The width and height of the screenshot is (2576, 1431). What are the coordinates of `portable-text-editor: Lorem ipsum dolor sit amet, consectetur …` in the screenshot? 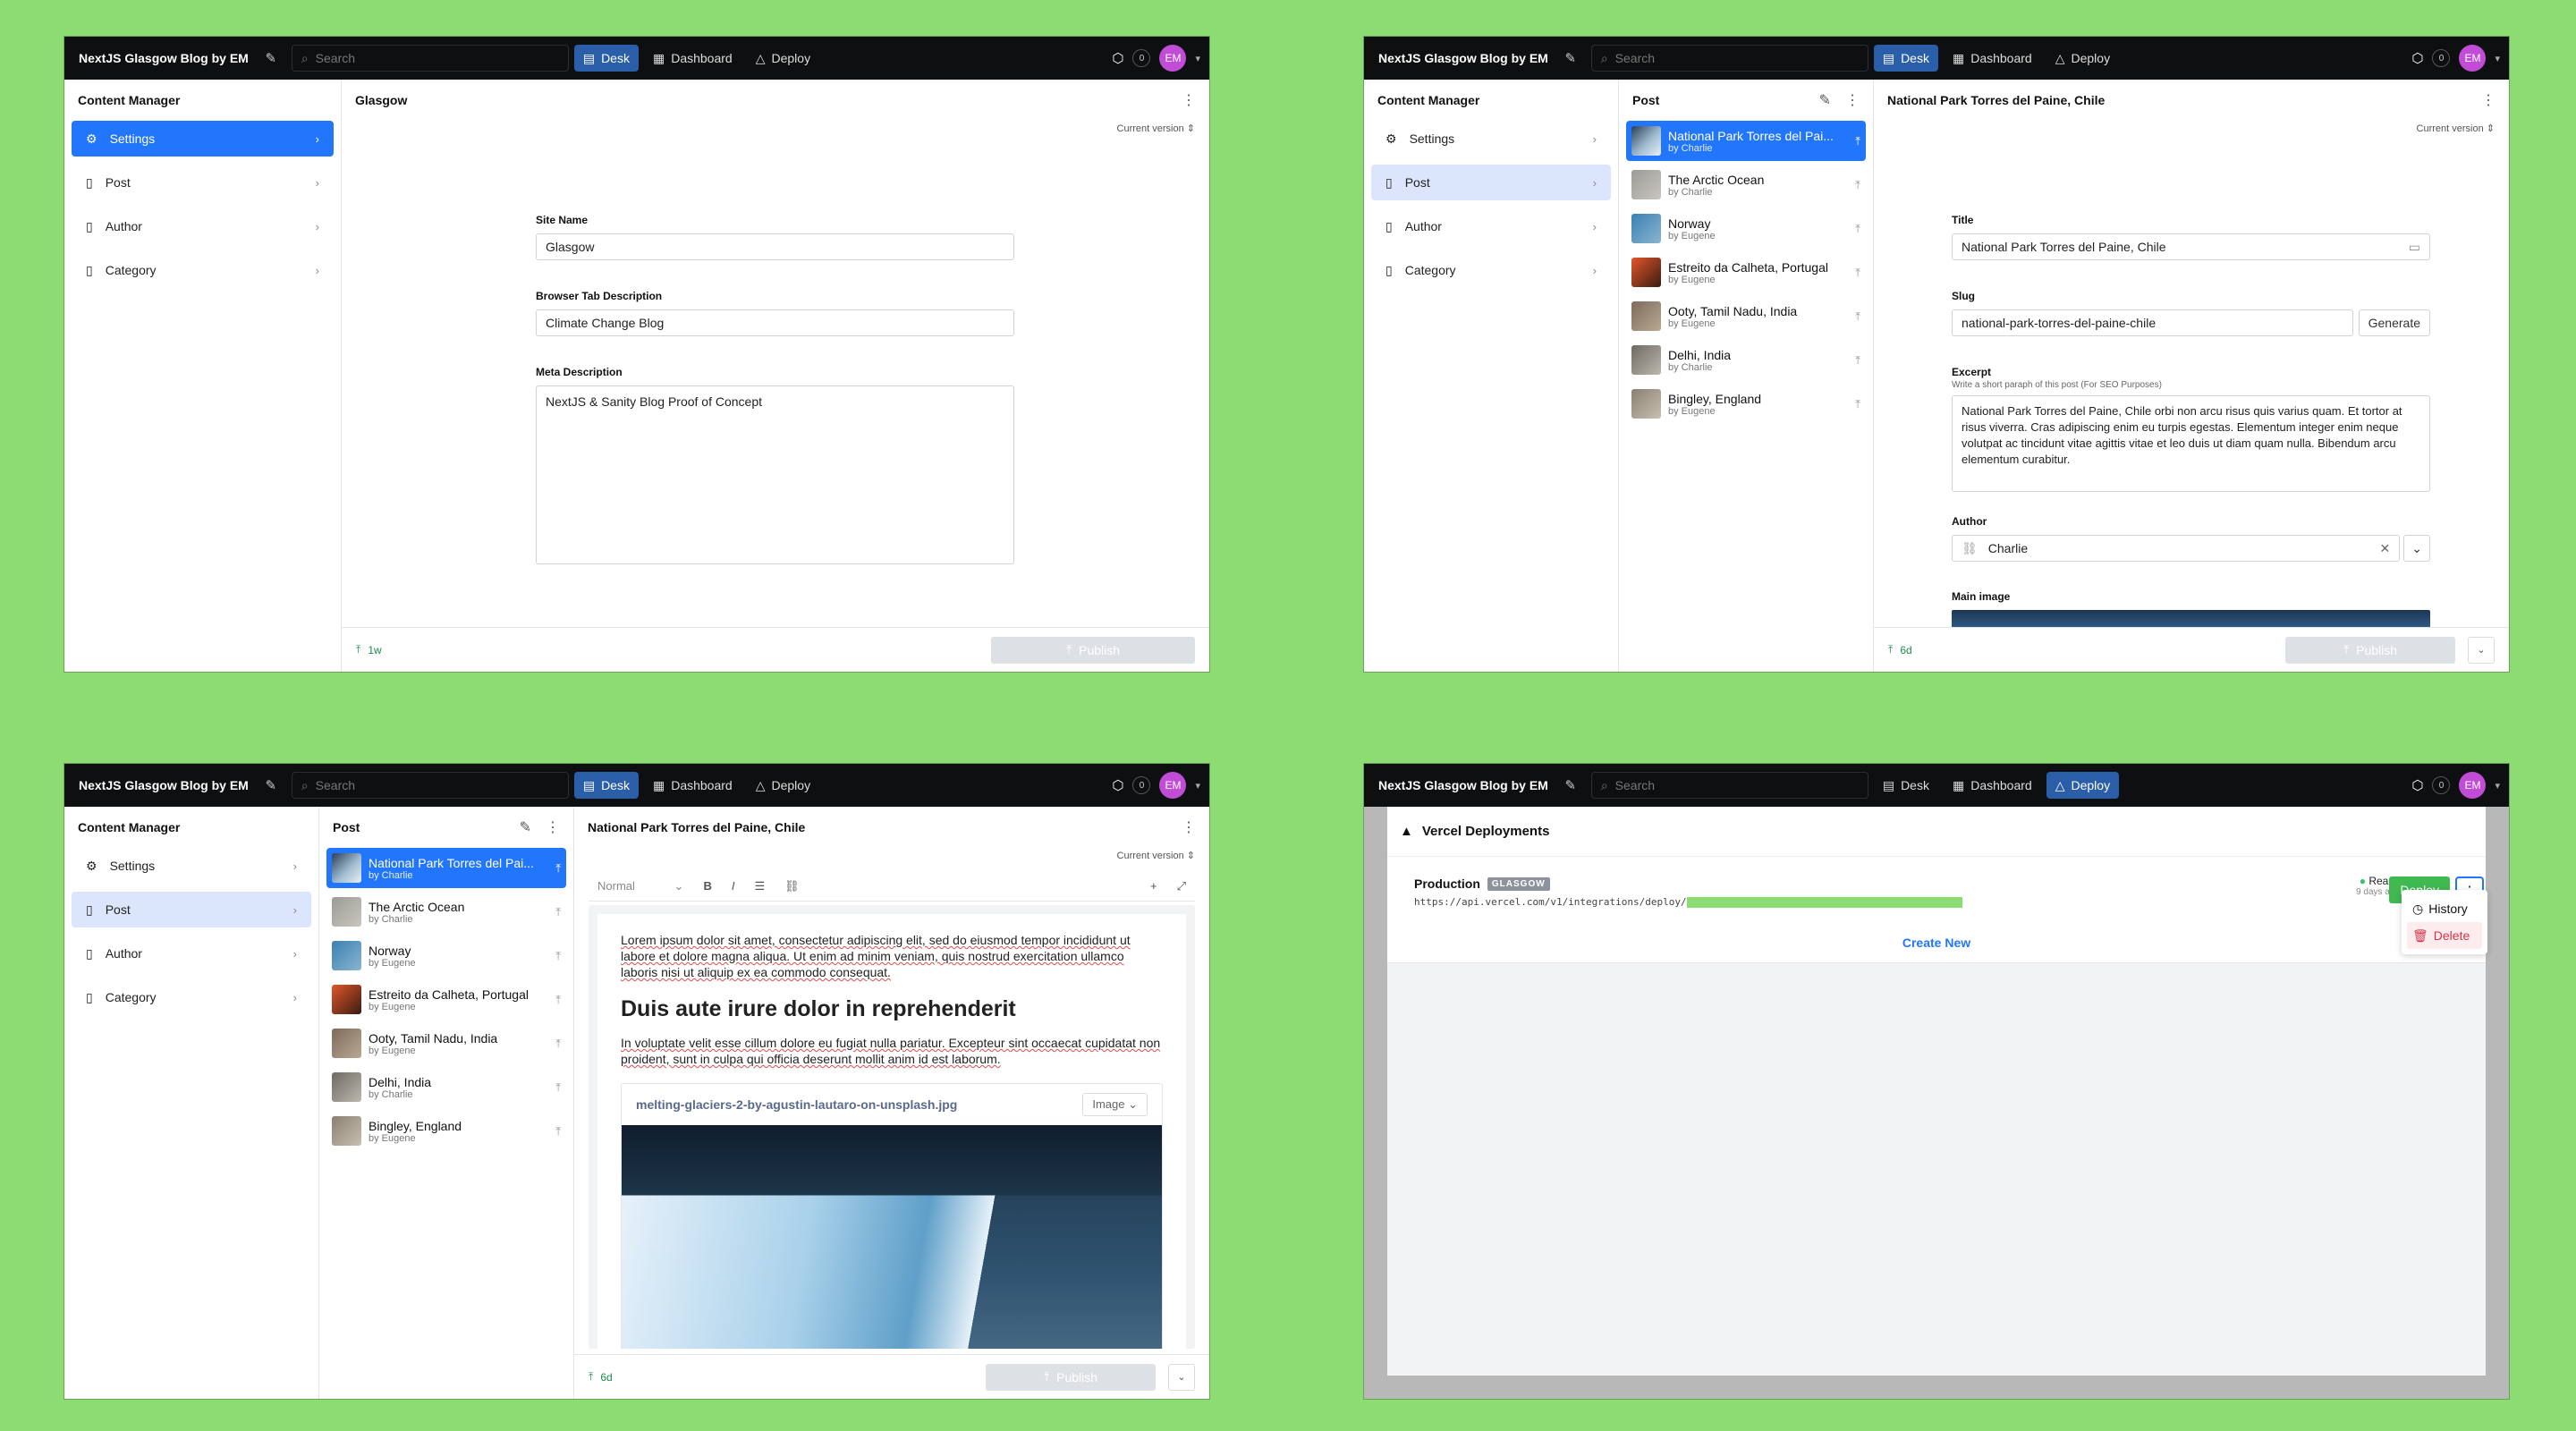 It's located at (892, 1127).